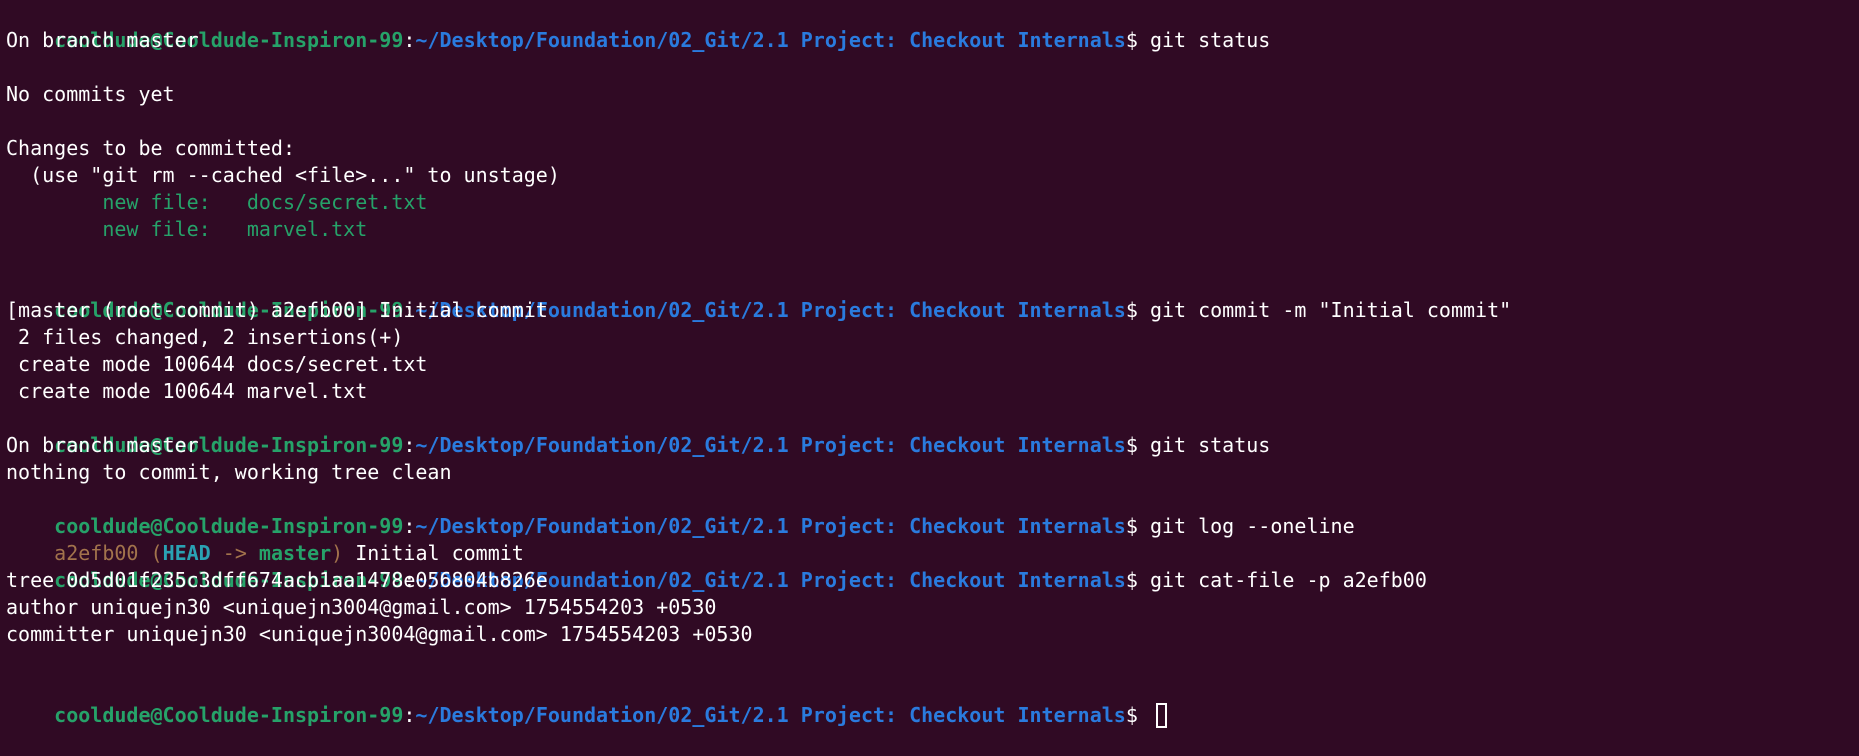 The height and width of the screenshot is (756, 1859). What do you see at coordinates (234, 553) in the screenshot?
I see `ref-arrow: ->` at bounding box center [234, 553].